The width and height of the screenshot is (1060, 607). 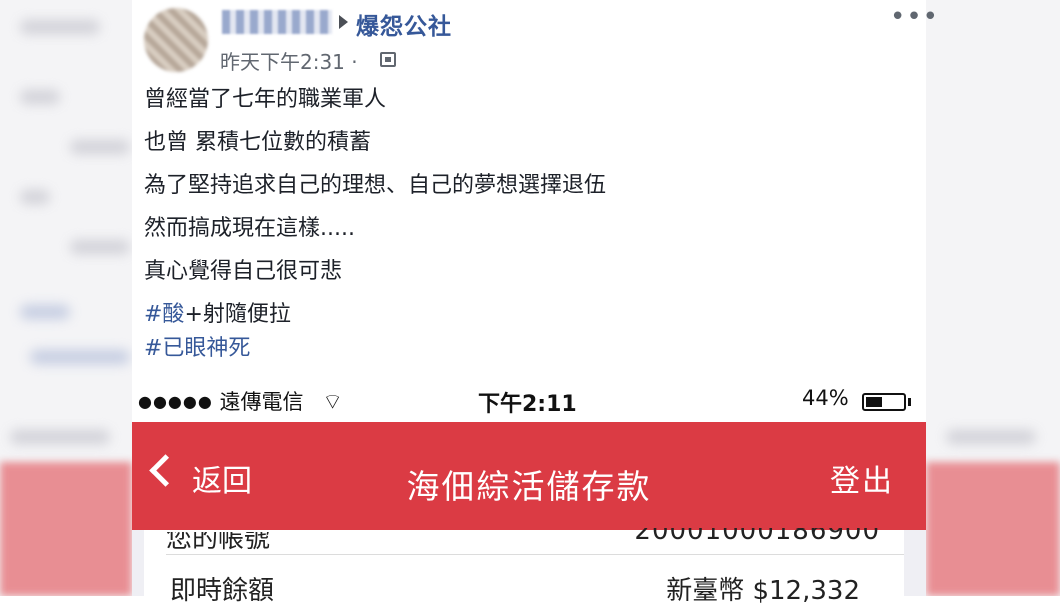 What do you see at coordinates (237, 314) in the screenshot?
I see `hashtag-suffix: +射隨便拉` at bounding box center [237, 314].